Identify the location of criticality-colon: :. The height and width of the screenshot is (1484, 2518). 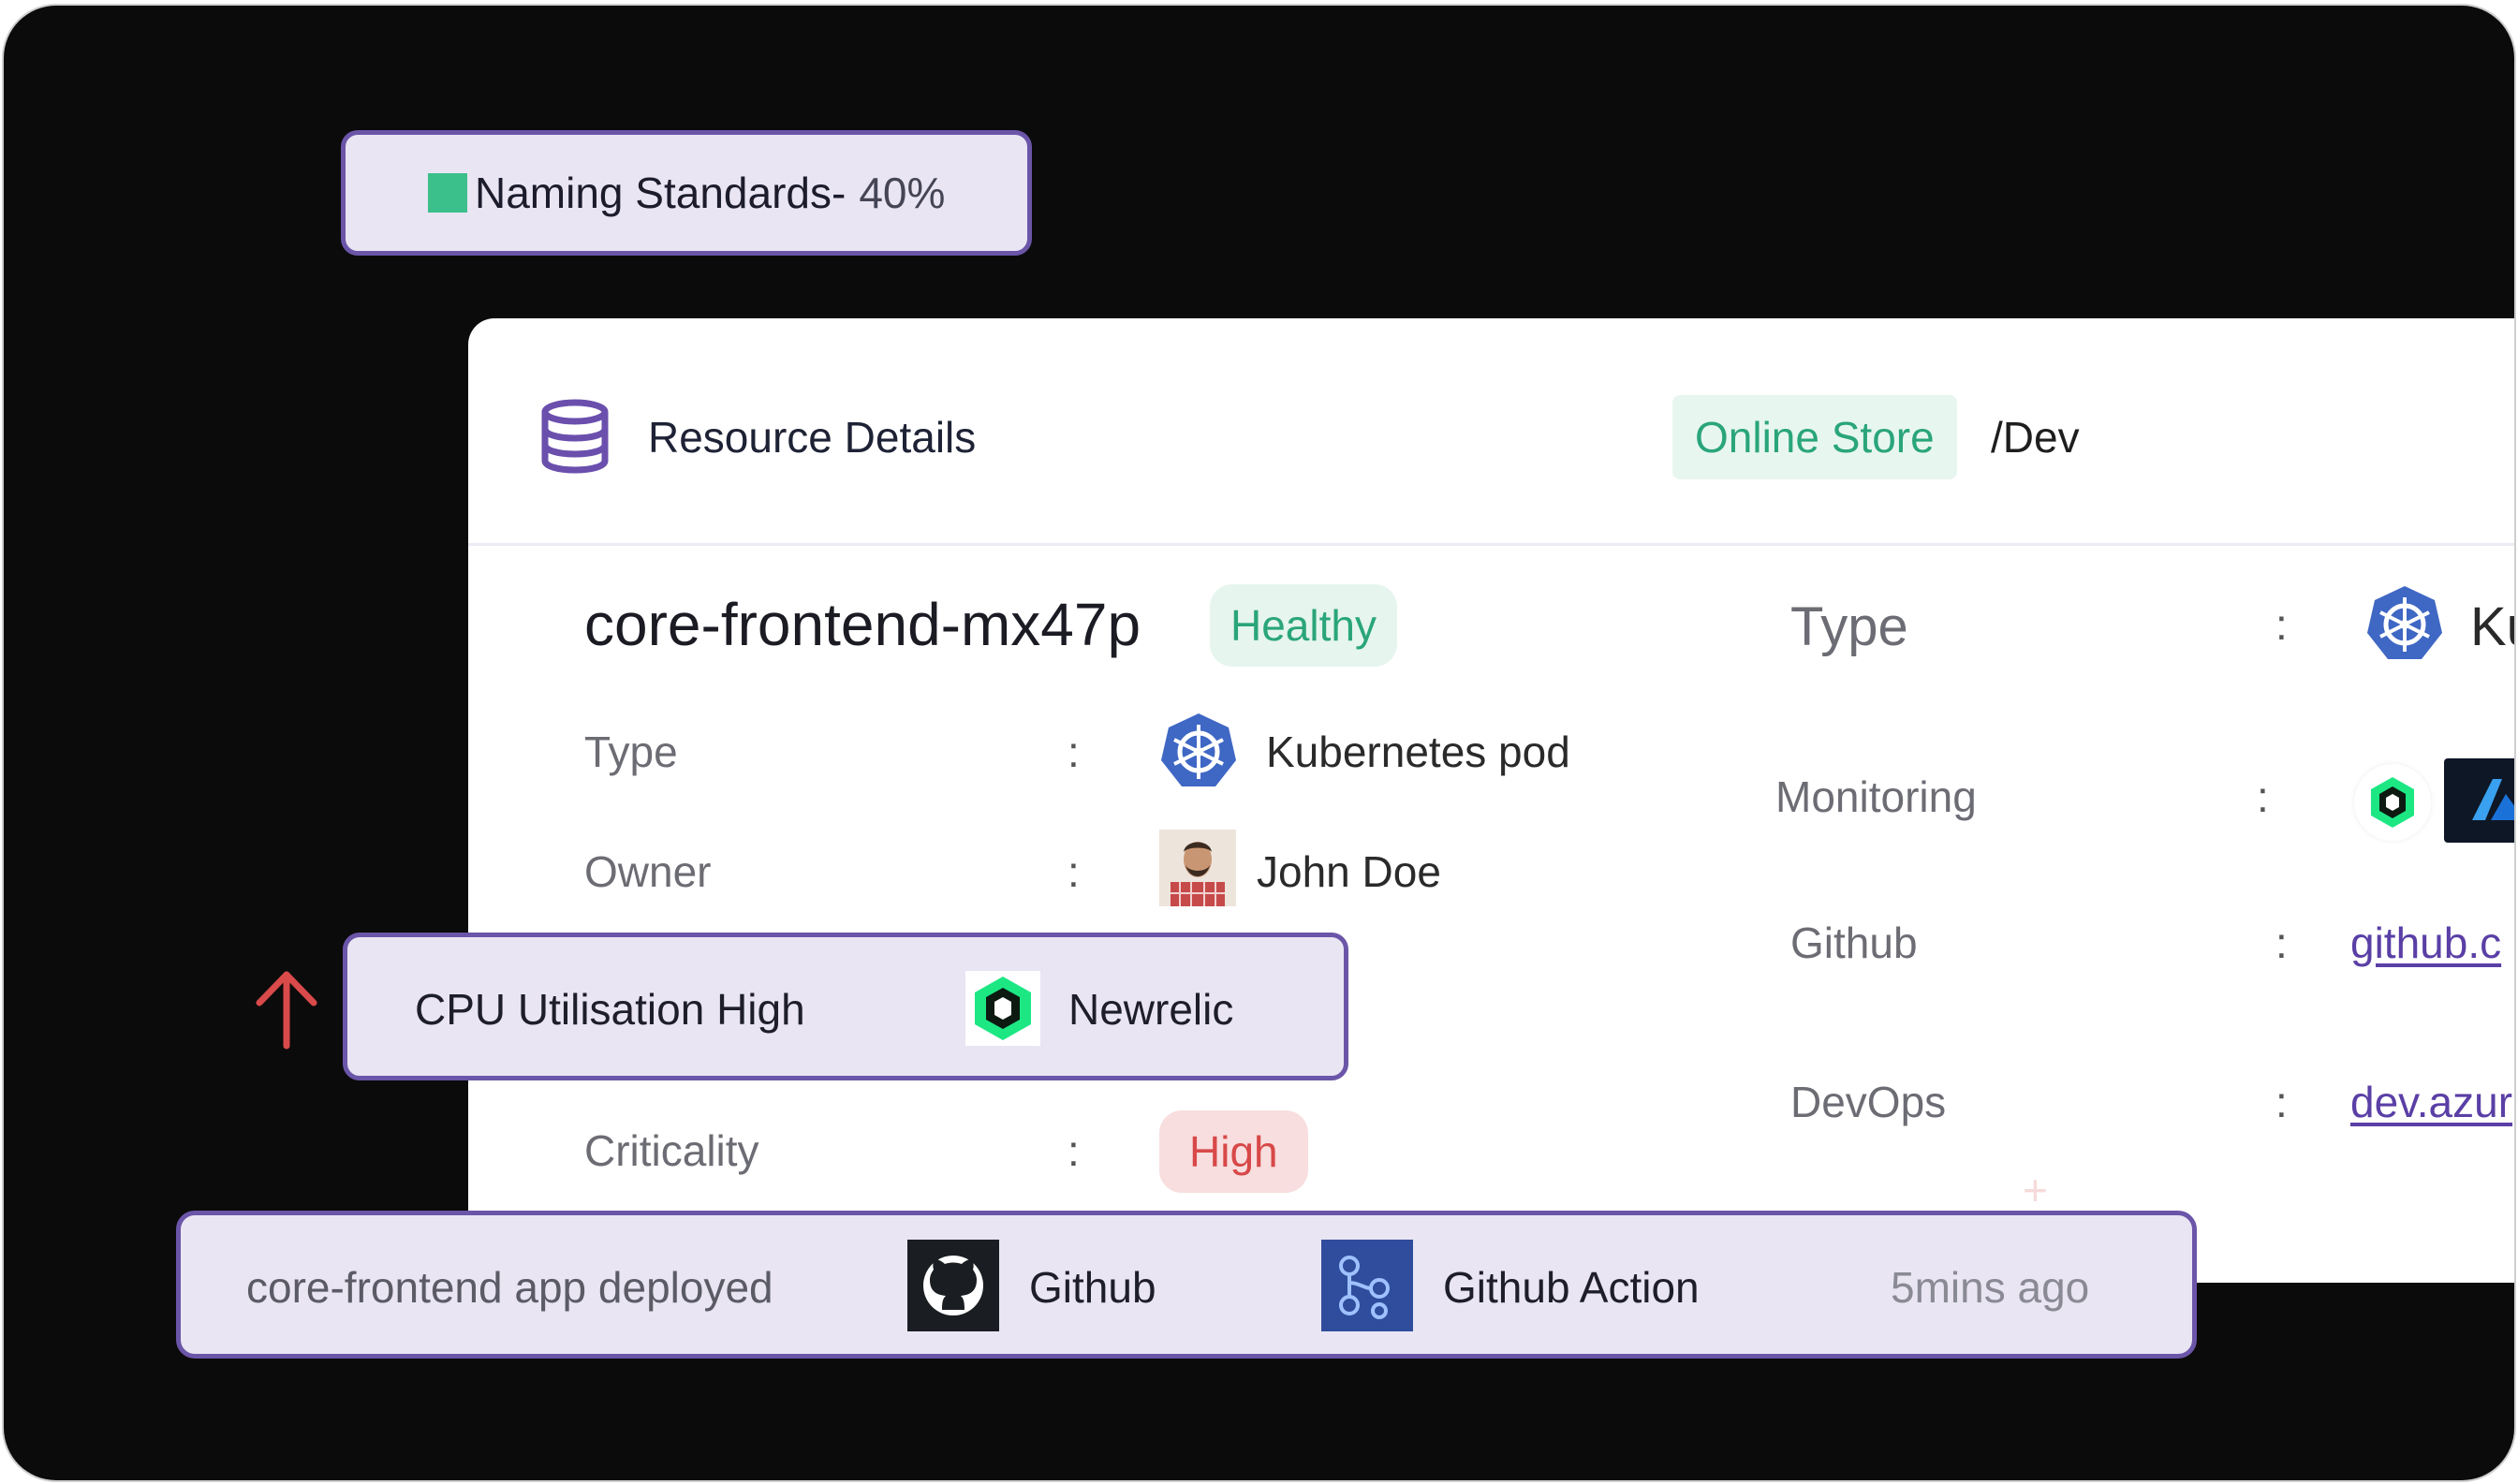
(1074, 1150).